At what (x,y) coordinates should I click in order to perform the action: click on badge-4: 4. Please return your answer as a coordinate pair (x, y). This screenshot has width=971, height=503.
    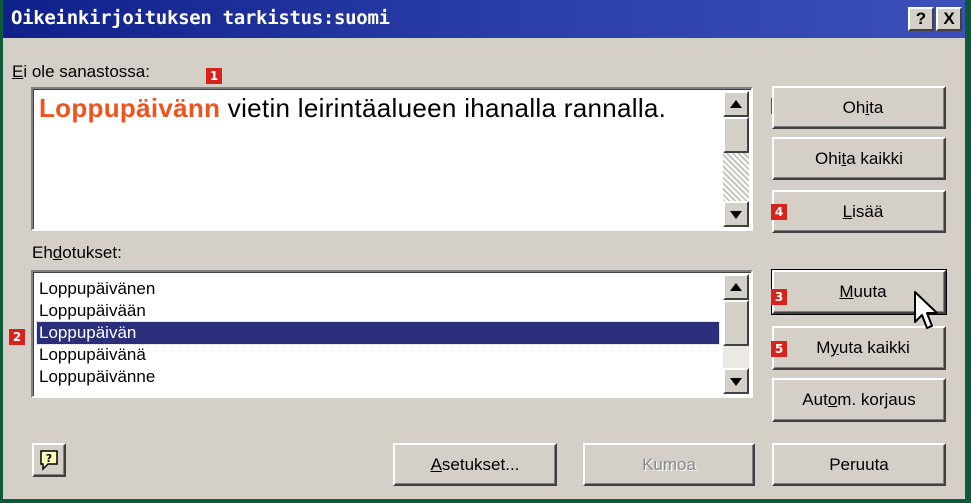
    Looking at the image, I should click on (779, 212).